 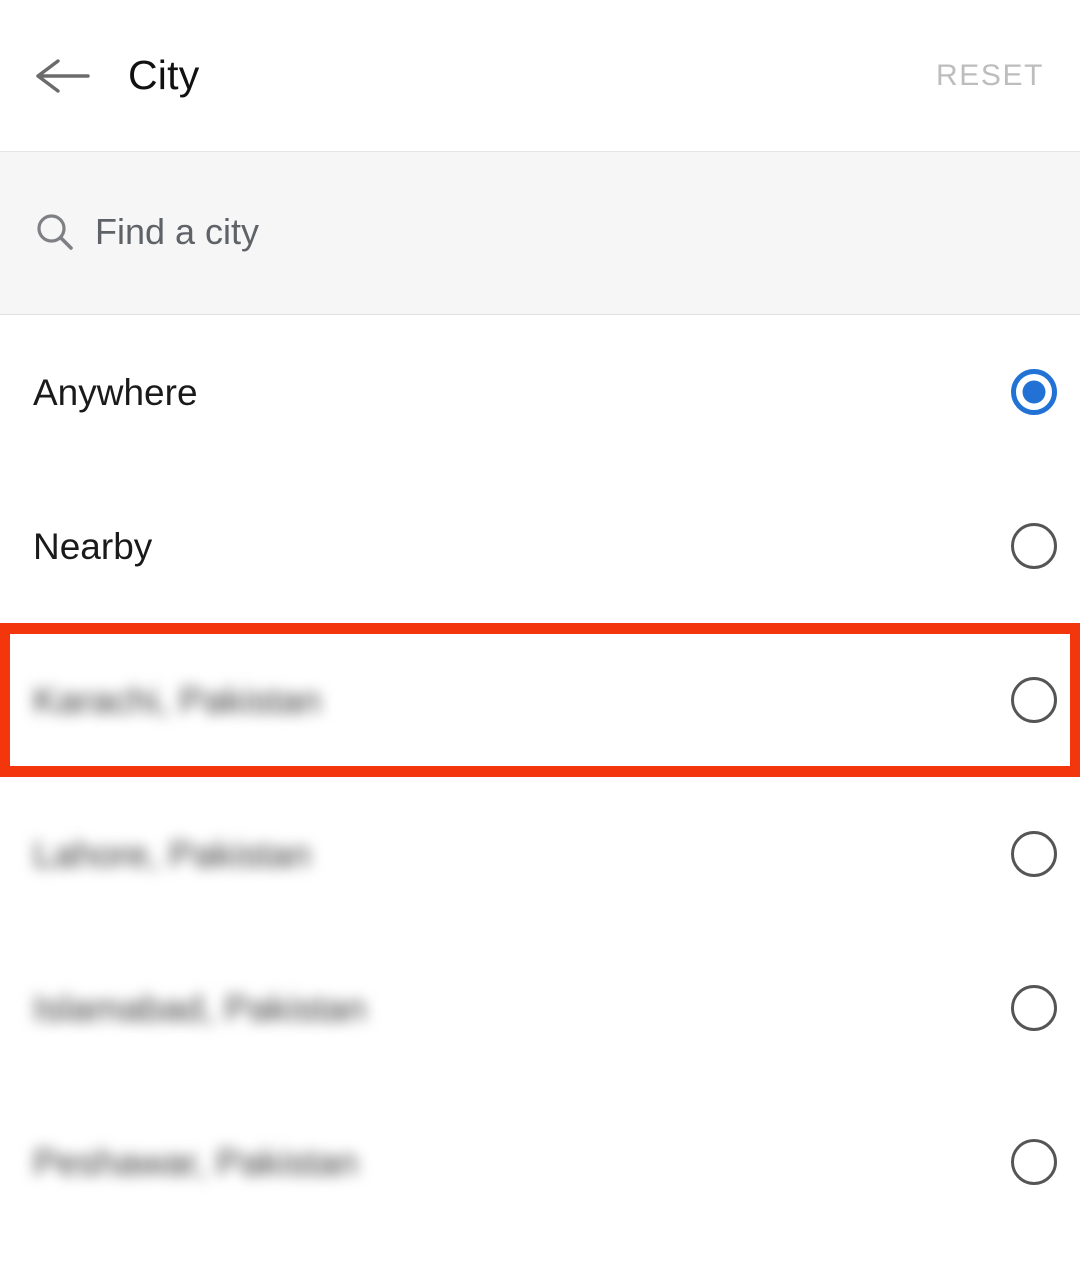 What do you see at coordinates (195, 1162) in the screenshot?
I see `list-item-label: Peshawar, Pakistan` at bounding box center [195, 1162].